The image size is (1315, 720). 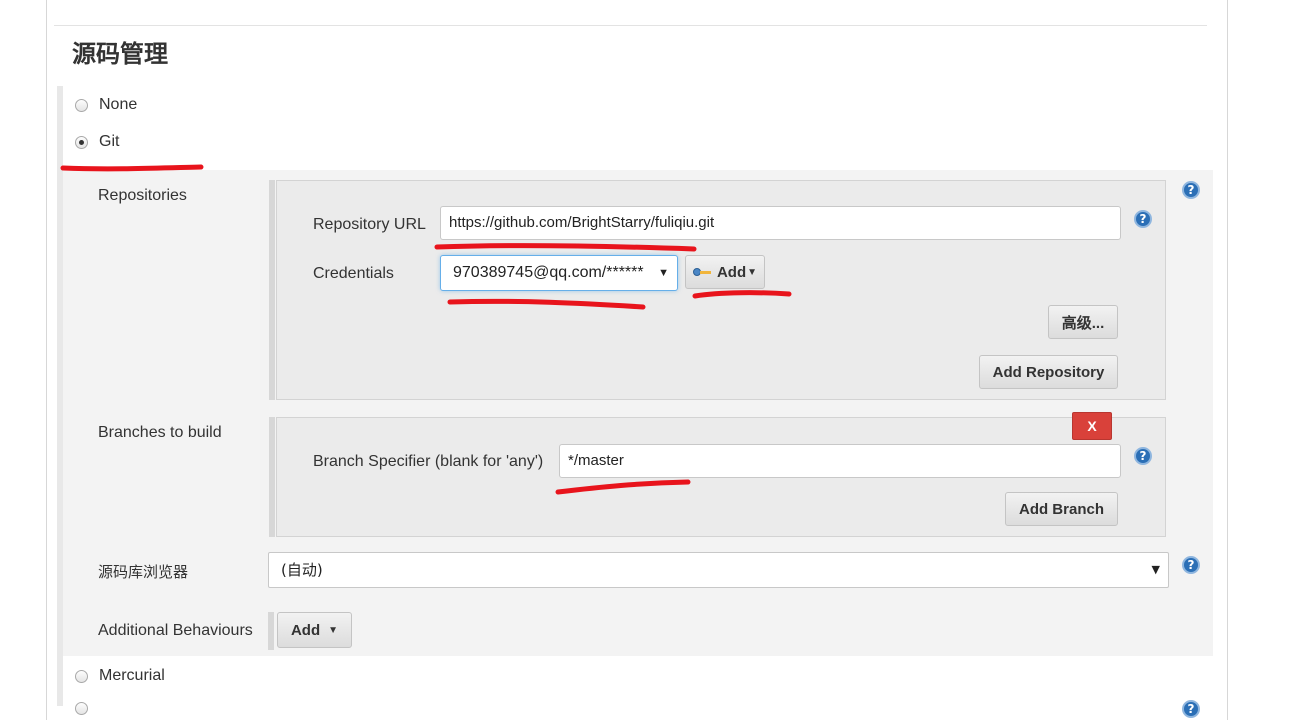 I want to click on repository-browser-select: (自动) ▼, so click(x=718, y=570).